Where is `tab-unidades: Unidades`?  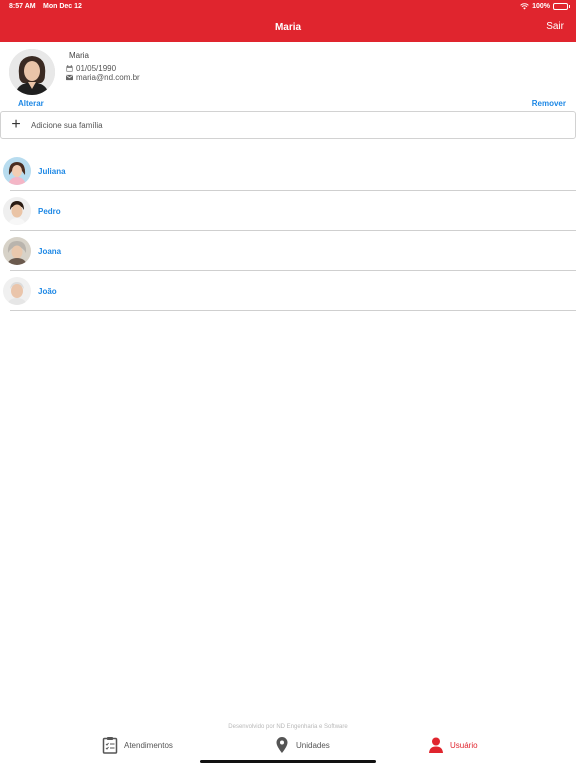 tab-unidades: Unidades is located at coordinates (302, 745).